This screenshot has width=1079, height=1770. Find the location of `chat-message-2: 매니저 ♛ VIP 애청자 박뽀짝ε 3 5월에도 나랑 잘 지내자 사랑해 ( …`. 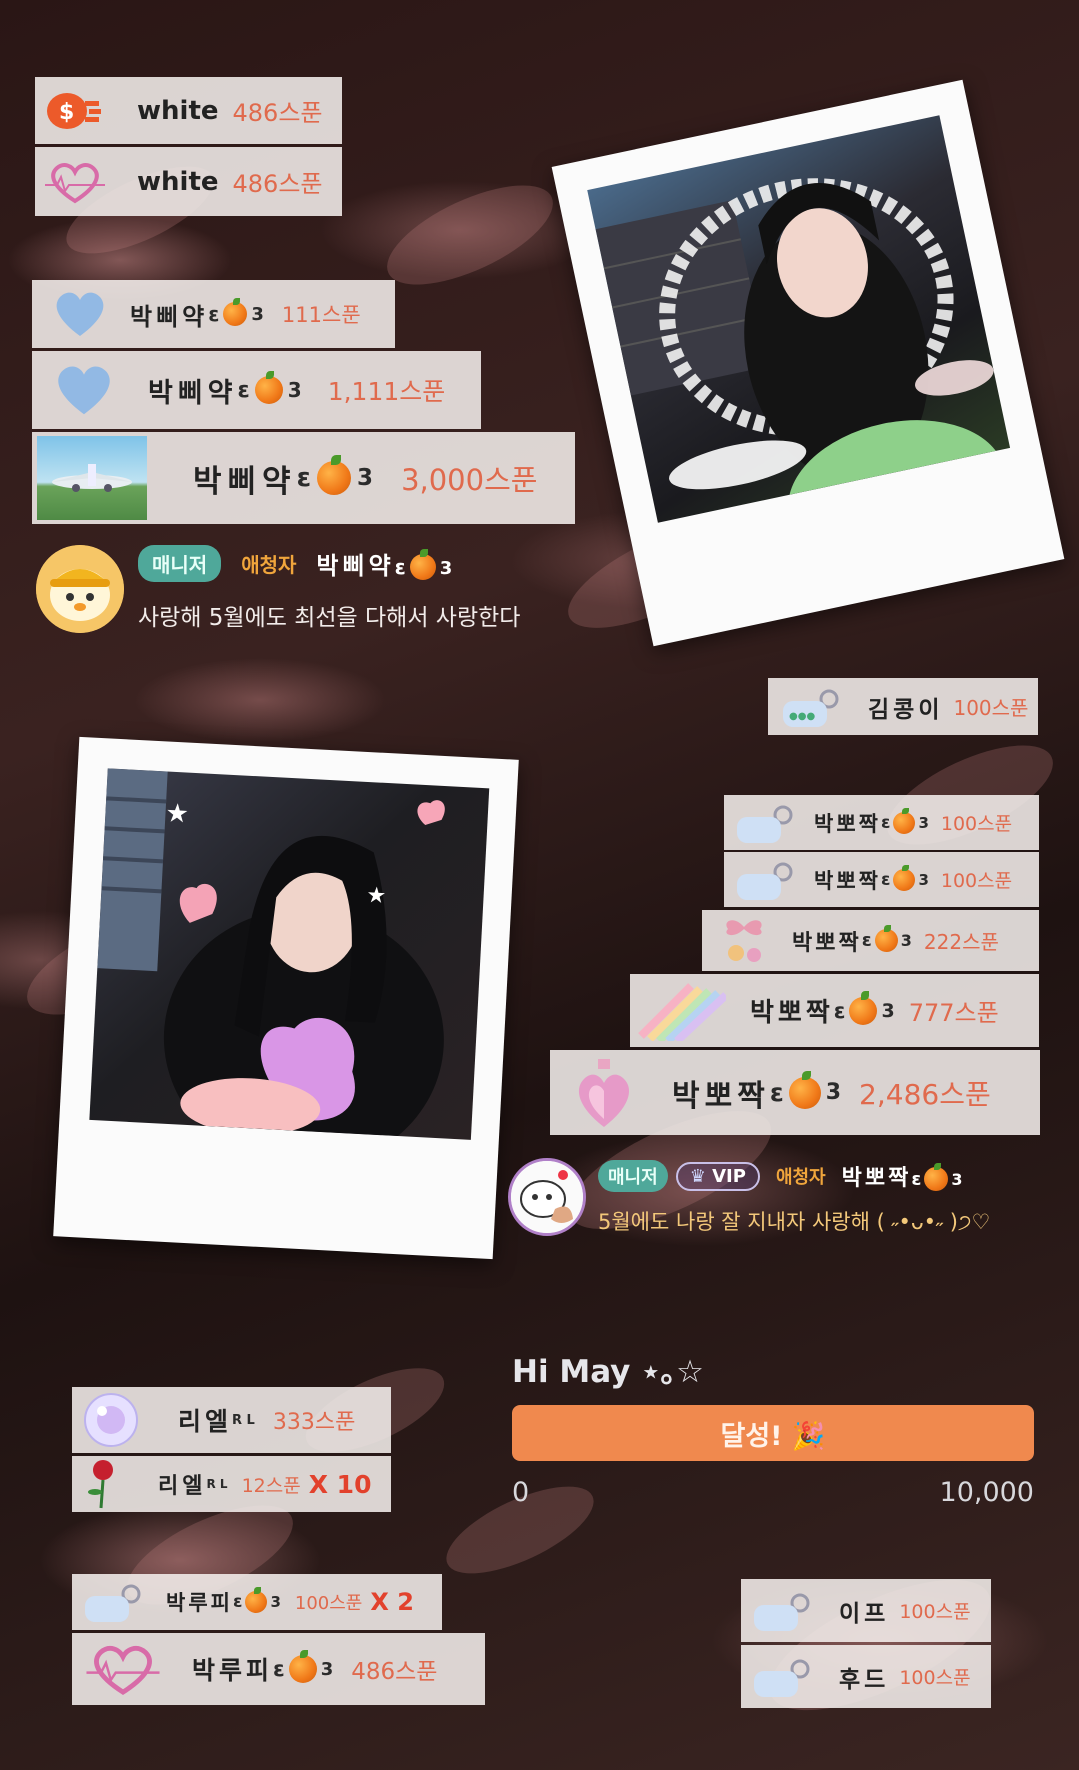

chat-message-2: 매니저 ♛ VIP 애청자 박뽀짝ε 3 5월에도 나랑 잘 지내자 사랑해 ( … is located at coordinates (828, 1198).